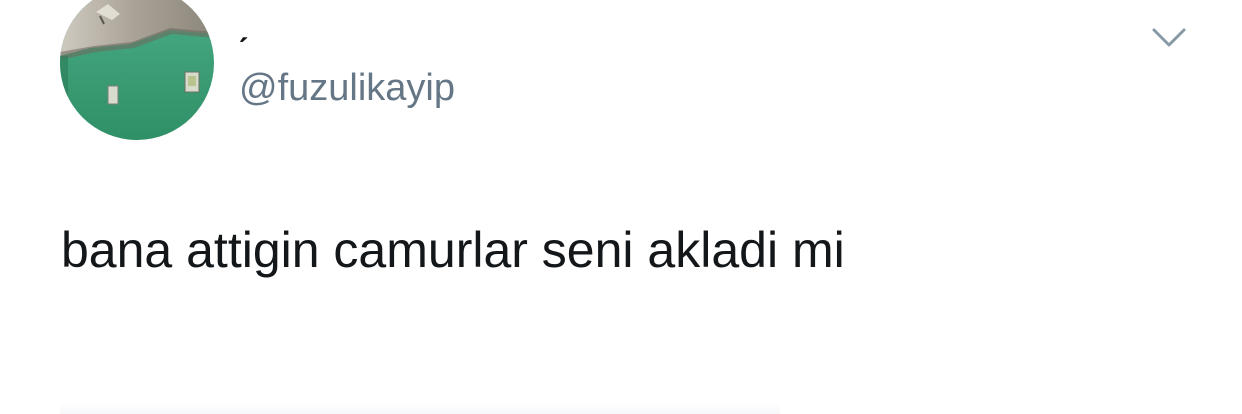  I want to click on cropped-content-edge, so click(420, 409).